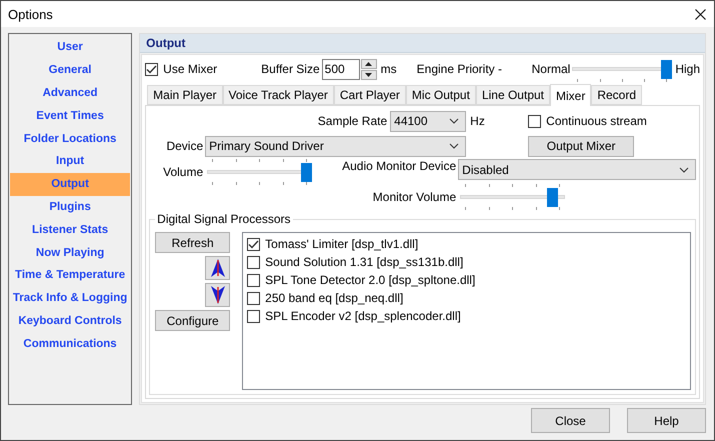 This screenshot has width=715, height=441. I want to click on tab: Mixer, so click(571, 95).